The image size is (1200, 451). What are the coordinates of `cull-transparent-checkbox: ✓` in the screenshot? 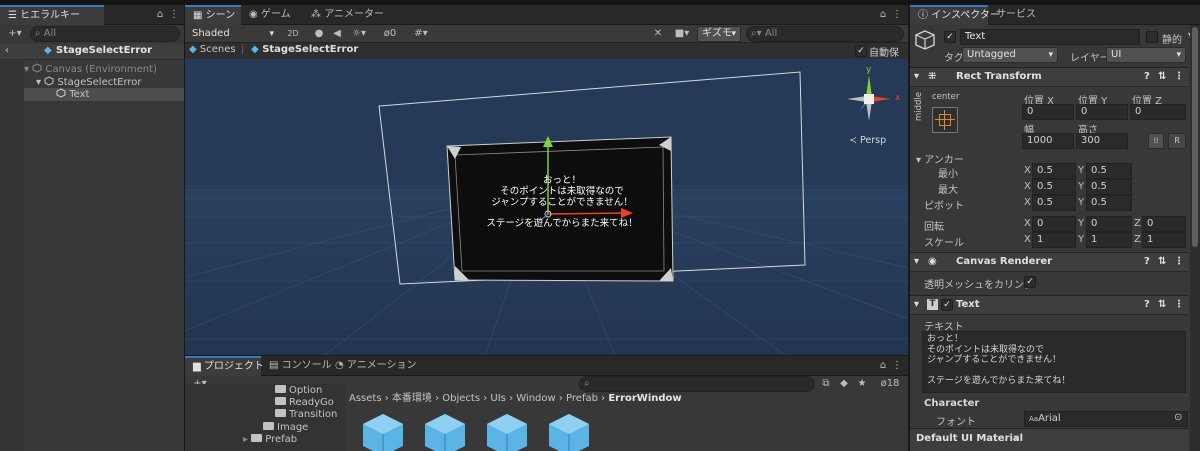 It's located at (1030, 282).